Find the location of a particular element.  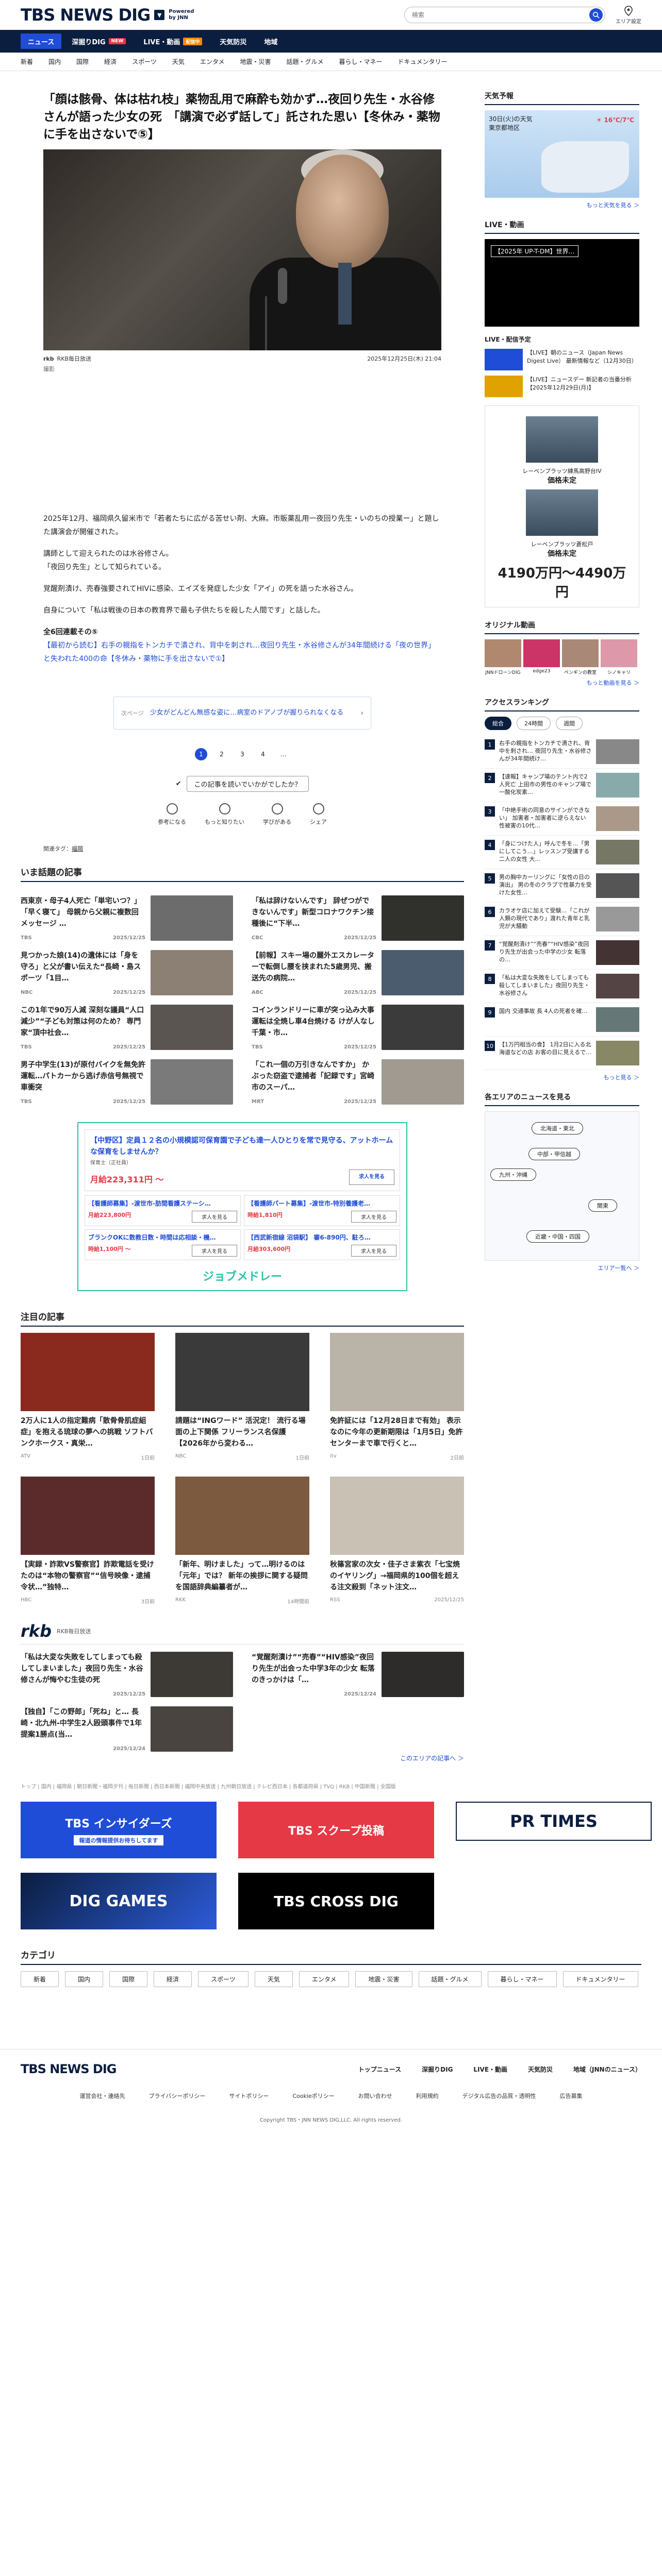

subnav-item: エンタメ is located at coordinates (213, 61).